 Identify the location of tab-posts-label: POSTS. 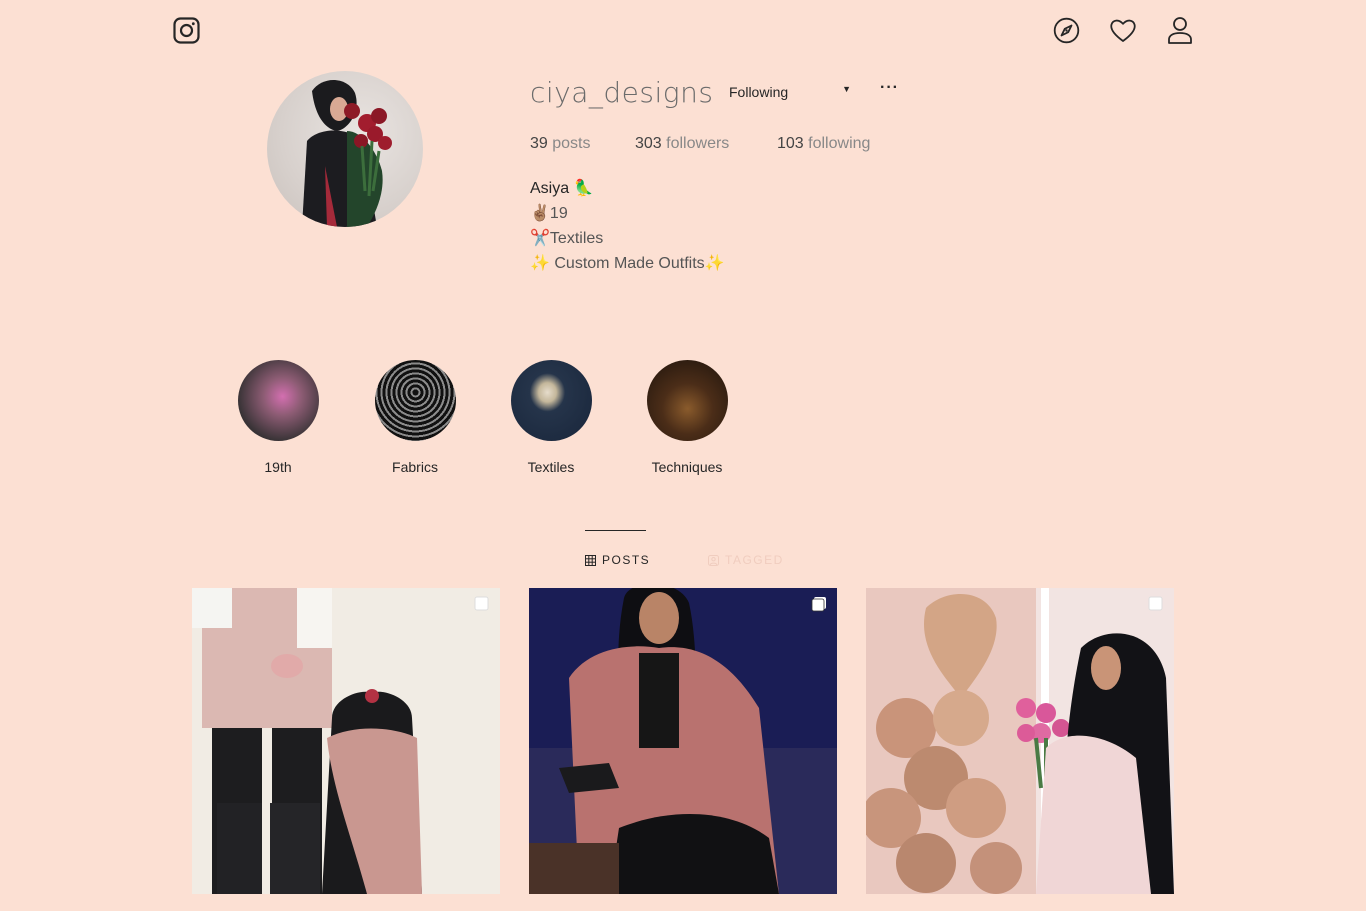
(626, 560).